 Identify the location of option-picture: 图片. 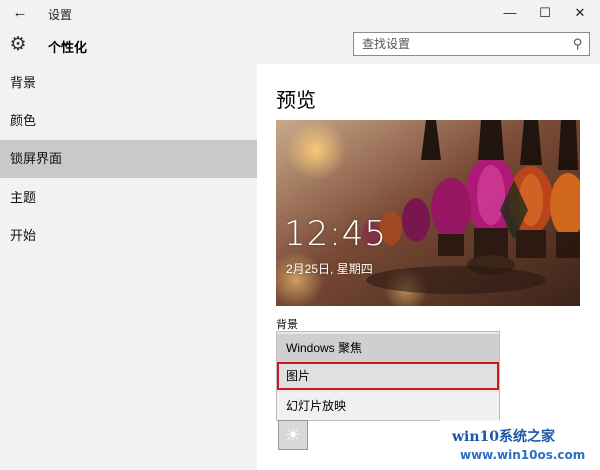
(388, 376).